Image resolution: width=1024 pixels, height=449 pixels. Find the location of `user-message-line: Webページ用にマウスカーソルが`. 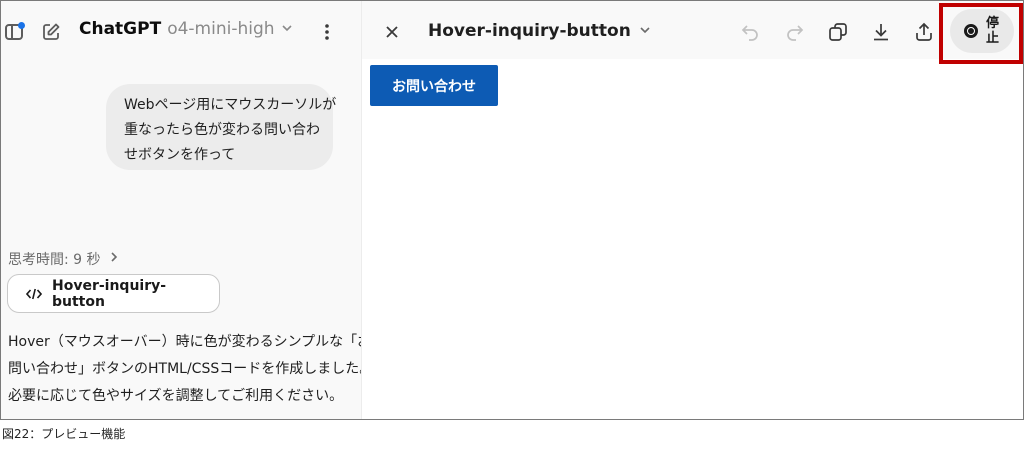

user-message-line: Webページ用にマウスカーソルが is located at coordinates (230, 105).